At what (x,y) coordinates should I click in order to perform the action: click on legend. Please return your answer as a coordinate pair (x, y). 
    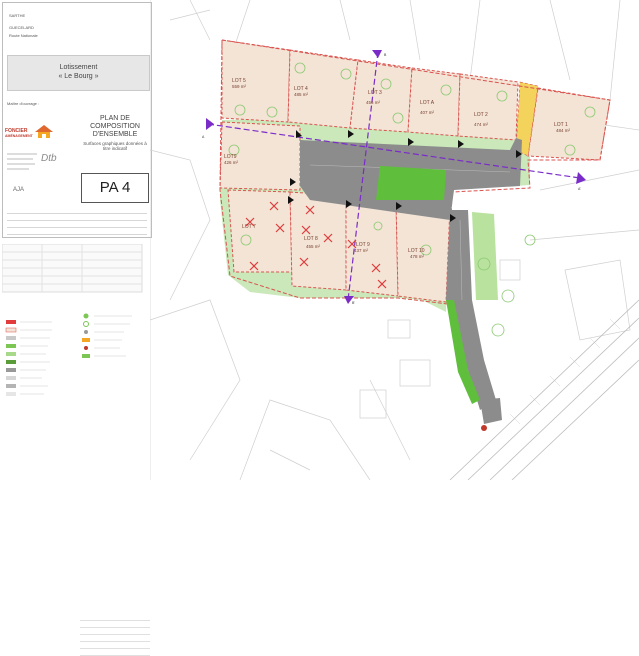
    Looking at the image, I should click on (76, 450).